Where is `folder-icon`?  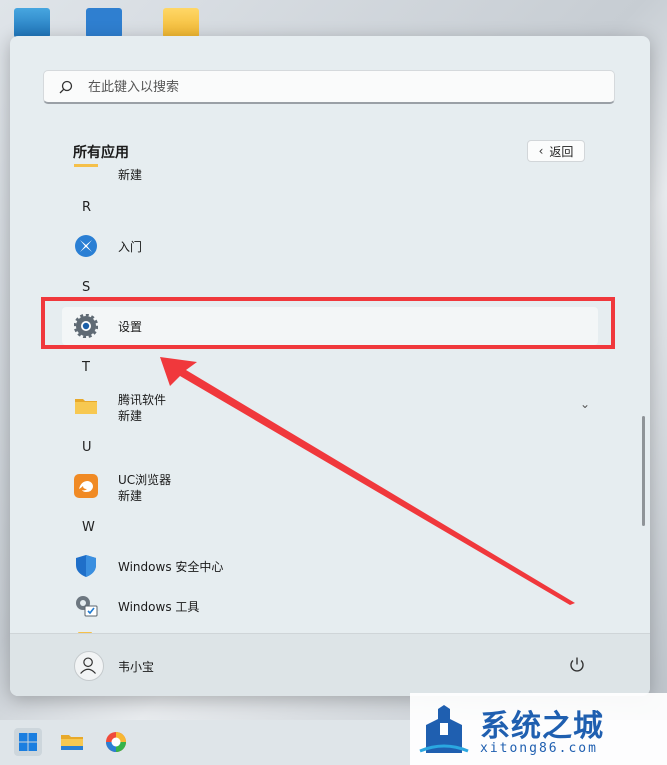 folder-icon is located at coordinates (86, 406).